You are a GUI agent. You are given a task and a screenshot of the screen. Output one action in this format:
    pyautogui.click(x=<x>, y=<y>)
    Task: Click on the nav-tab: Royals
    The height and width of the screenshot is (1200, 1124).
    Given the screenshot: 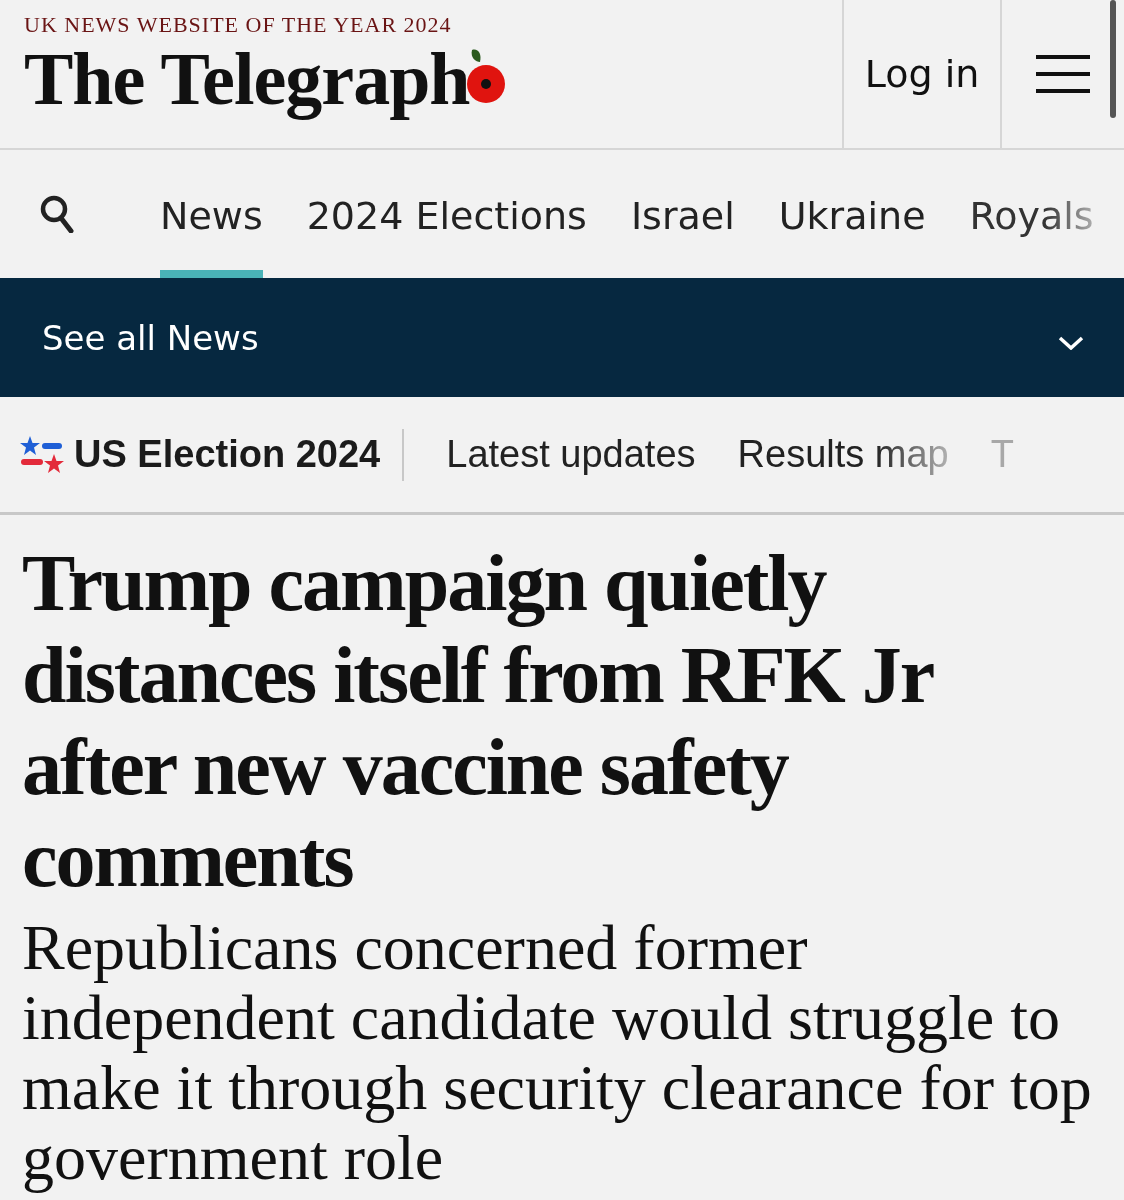 What is the action you would take?
    pyautogui.click(x=1031, y=214)
    